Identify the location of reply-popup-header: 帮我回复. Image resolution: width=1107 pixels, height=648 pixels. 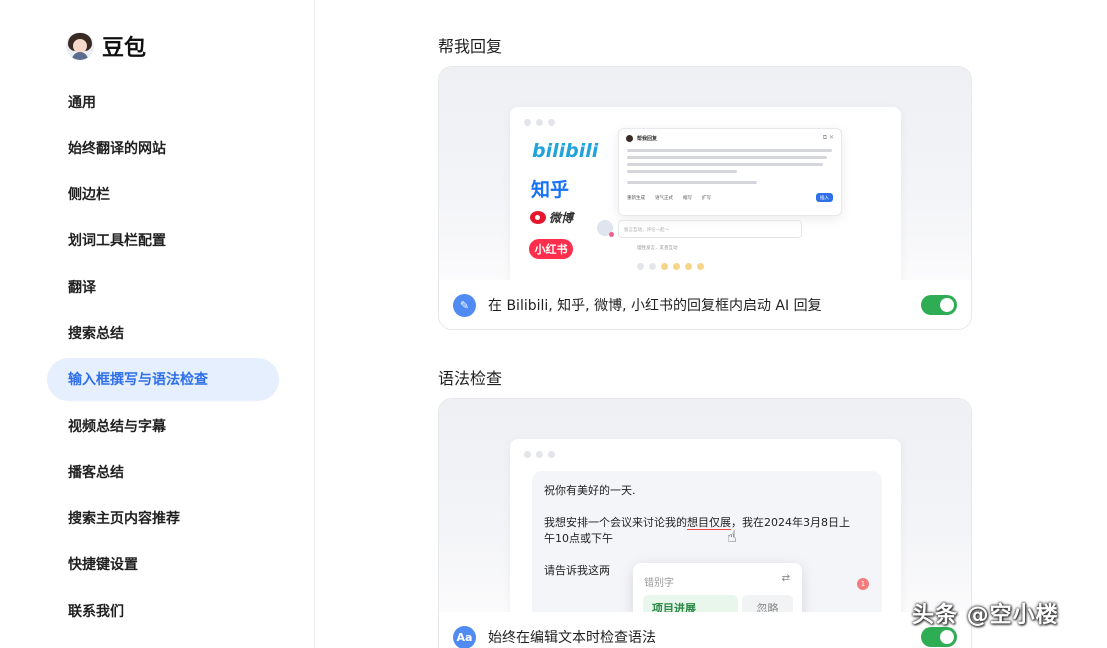
(641, 138).